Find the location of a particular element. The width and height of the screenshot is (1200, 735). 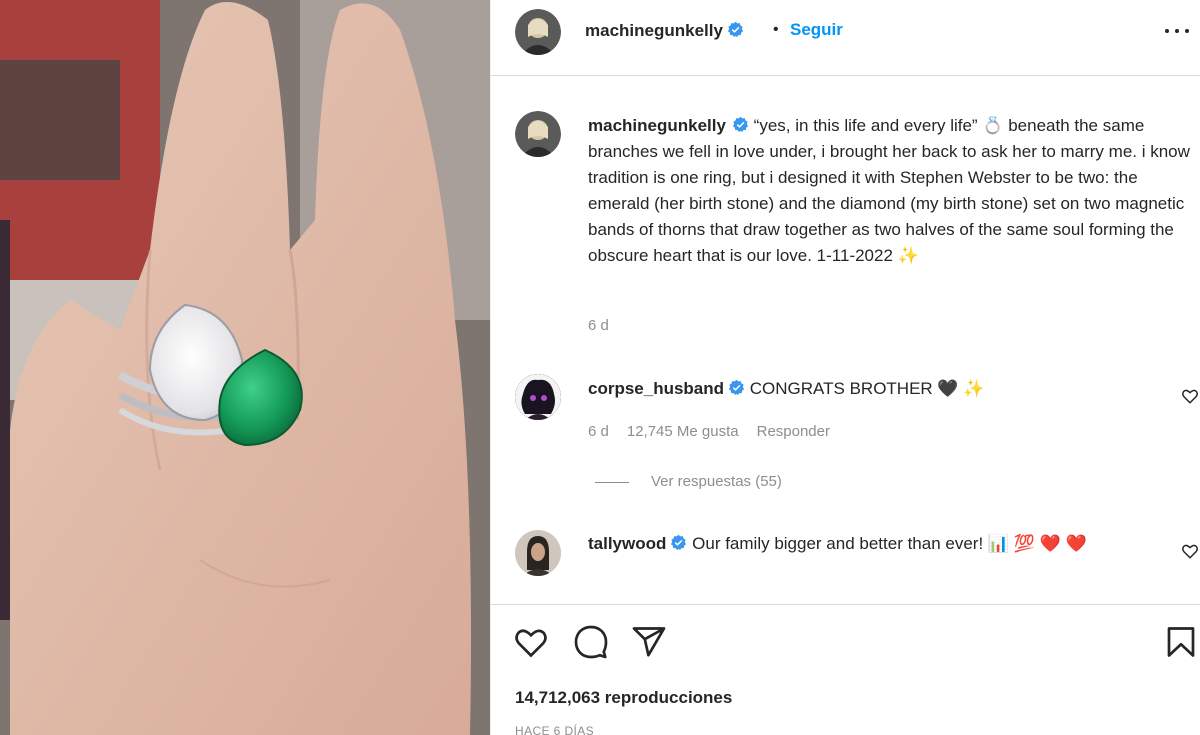

post-header: machinegunkelly • Seguir is located at coordinates (845, 38).